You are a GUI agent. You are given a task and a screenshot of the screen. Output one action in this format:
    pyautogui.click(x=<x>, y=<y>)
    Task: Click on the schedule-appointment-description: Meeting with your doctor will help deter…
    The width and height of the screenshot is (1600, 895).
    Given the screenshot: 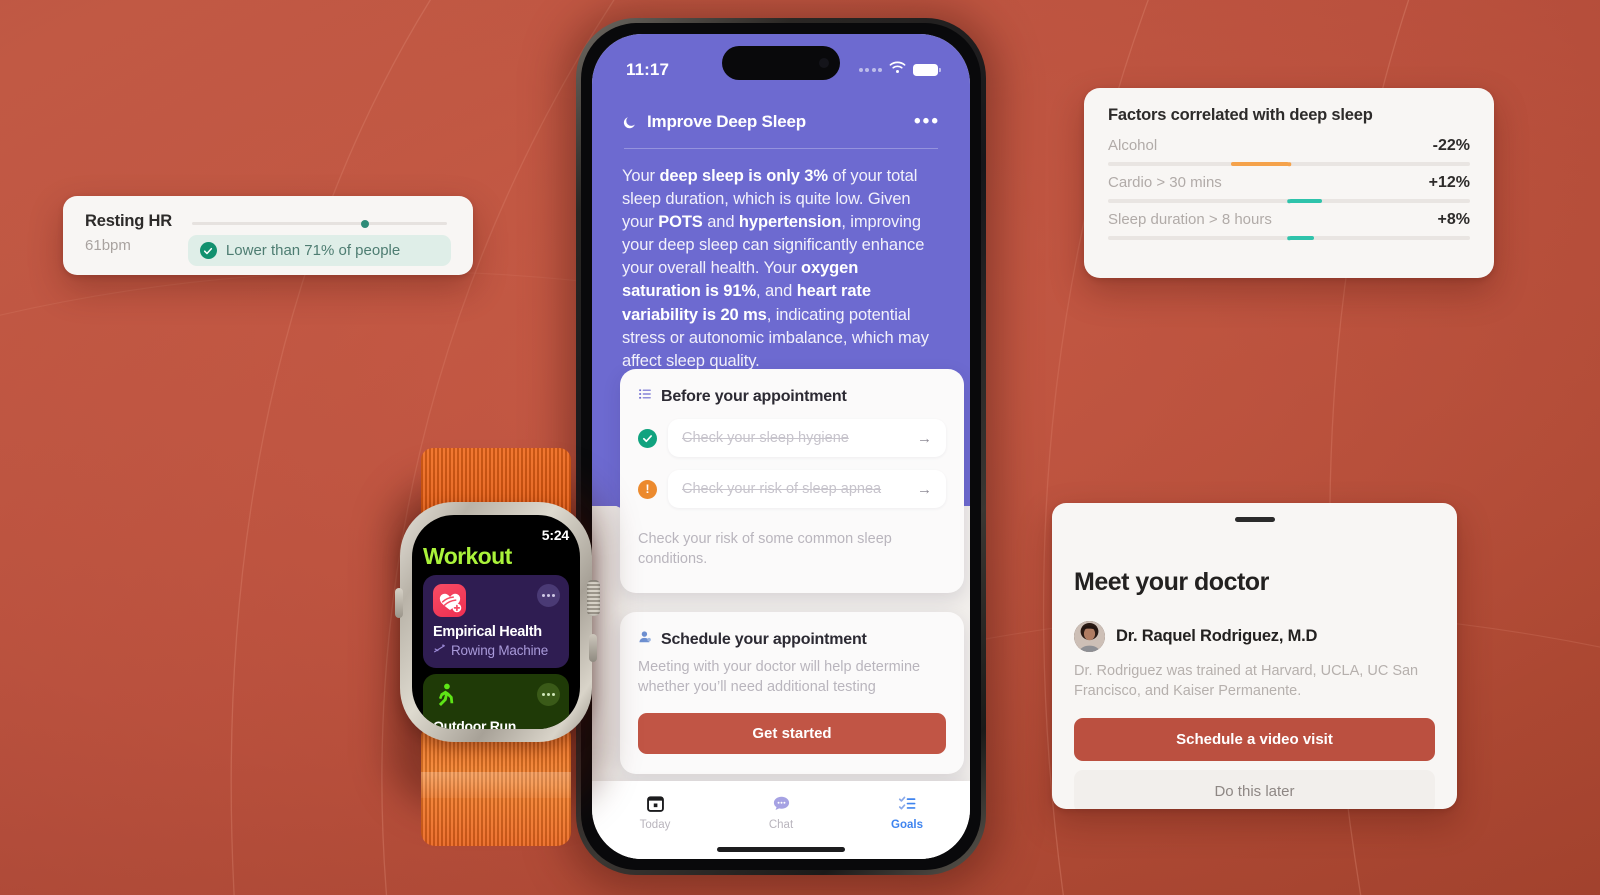 What is the action you would take?
    pyautogui.click(x=779, y=677)
    